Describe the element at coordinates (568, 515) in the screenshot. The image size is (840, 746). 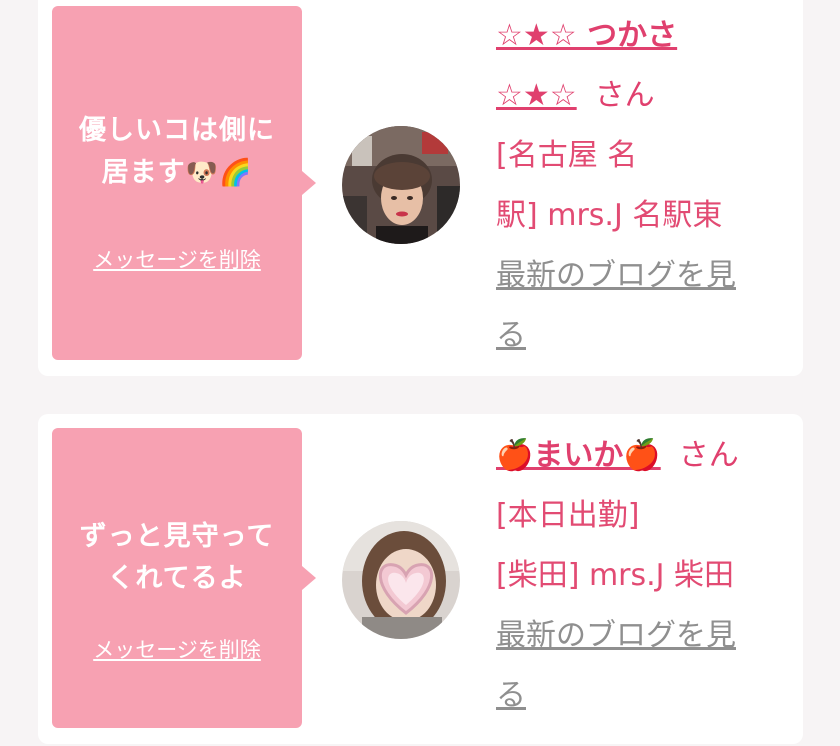
I see `work-status: [本日出勤]` at that location.